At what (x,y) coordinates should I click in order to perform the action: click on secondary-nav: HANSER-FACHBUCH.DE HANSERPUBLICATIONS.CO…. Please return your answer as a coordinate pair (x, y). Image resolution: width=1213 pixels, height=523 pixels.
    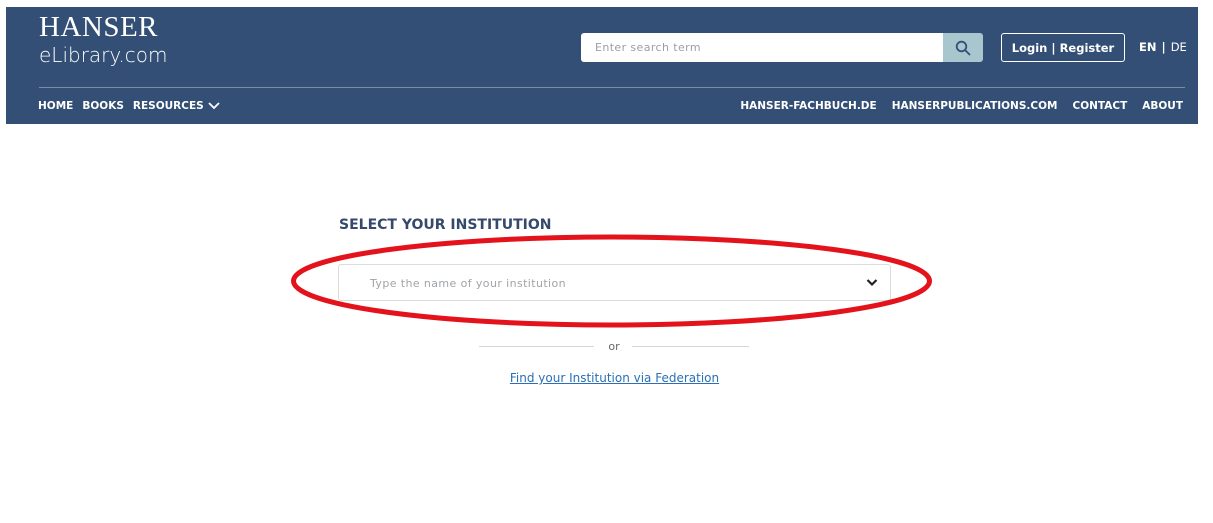
    Looking at the image, I should click on (954, 106).